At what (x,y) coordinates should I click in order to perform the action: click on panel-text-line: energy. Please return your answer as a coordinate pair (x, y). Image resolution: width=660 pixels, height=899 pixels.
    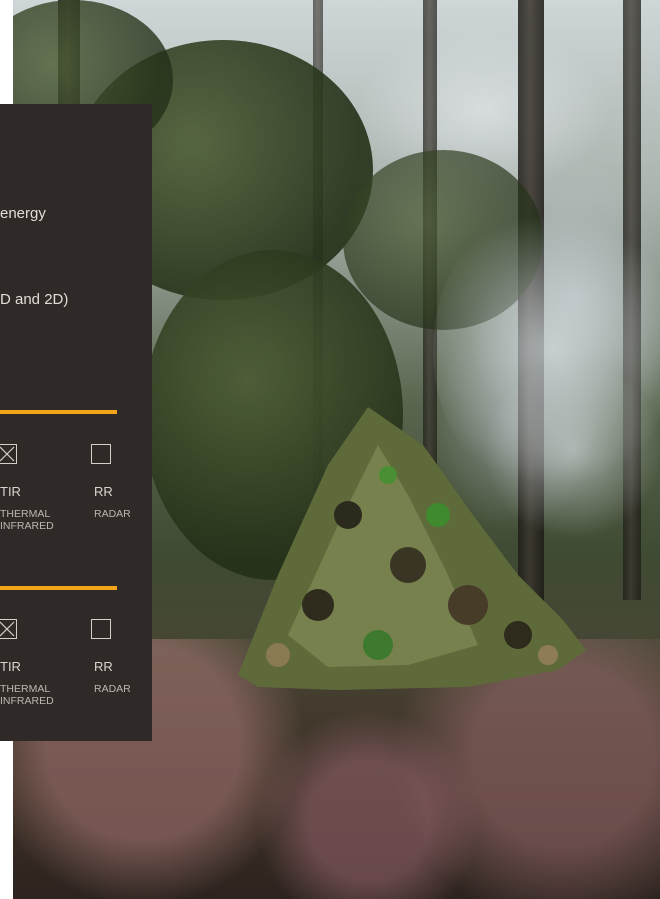
    Looking at the image, I should click on (23, 213).